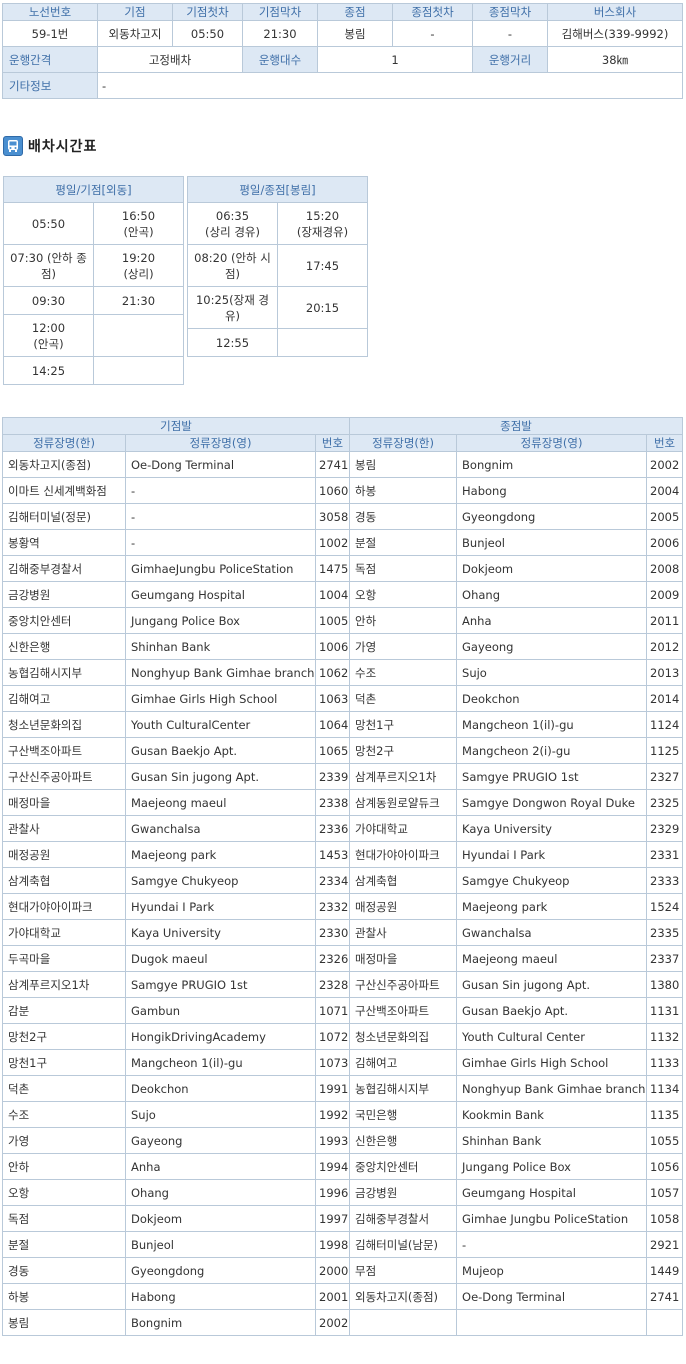 The width and height of the screenshot is (686, 1364). I want to click on terminus-stop-en: Samgye Chukyeop, so click(552, 880).